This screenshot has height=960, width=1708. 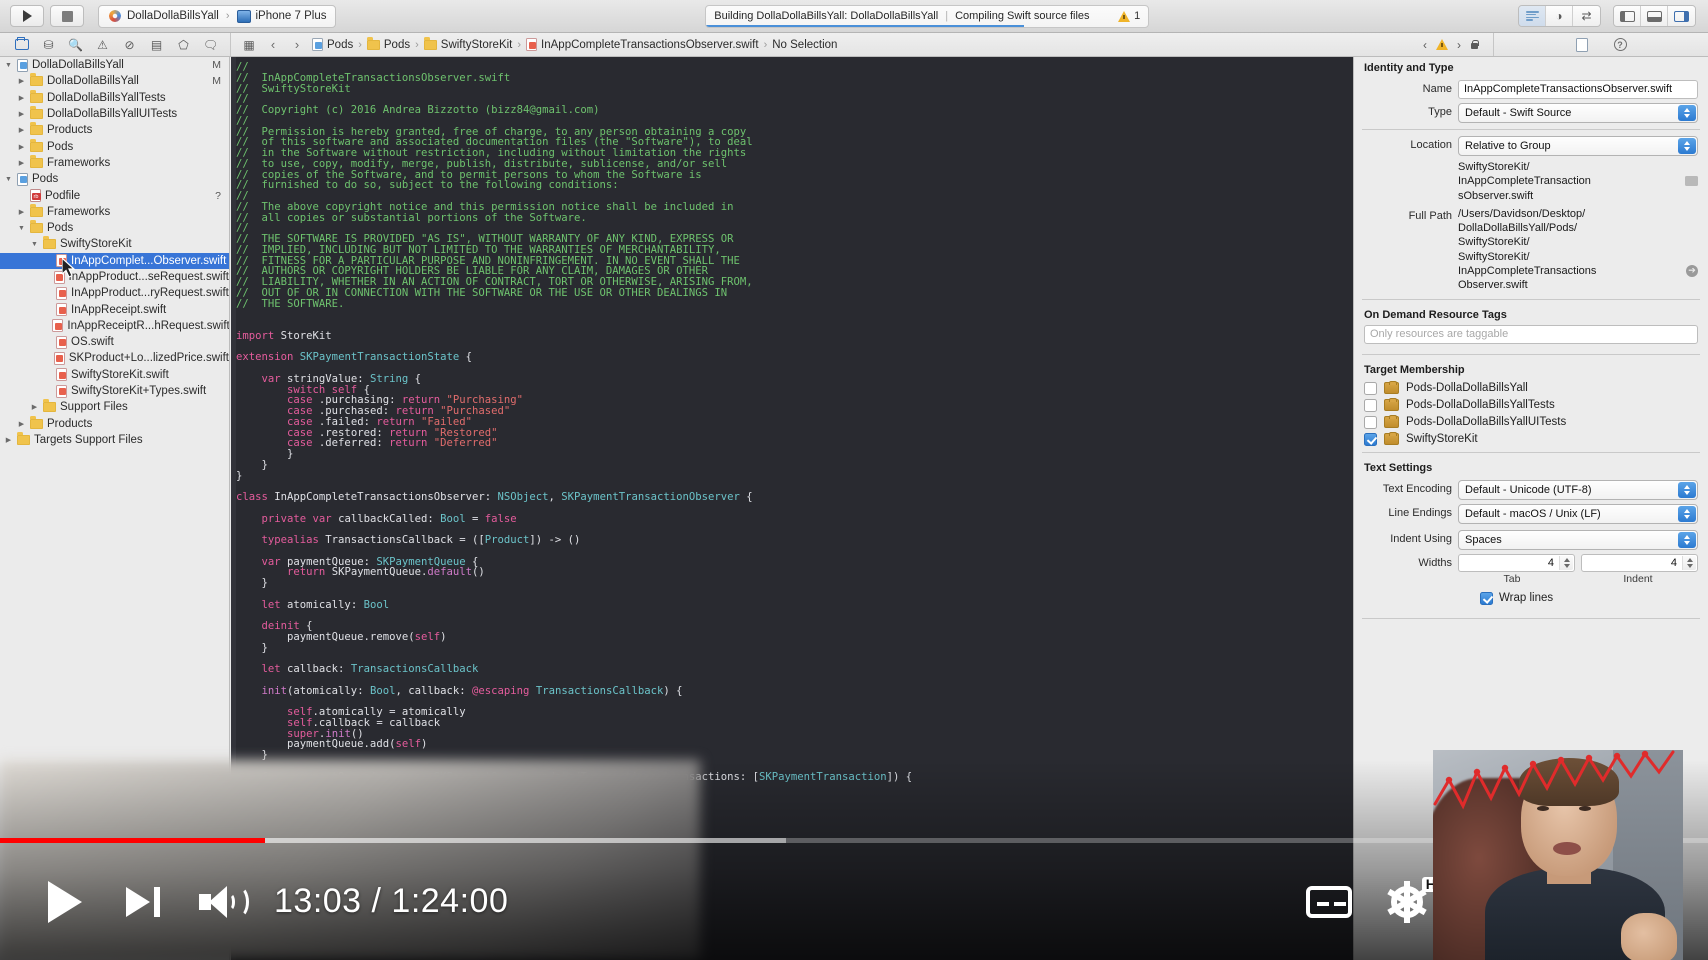 What do you see at coordinates (1531, 422) in the screenshot?
I see `target-membership-row: Pods-DollaDollaBillsYallUITests` at bounding box center [1531, 422].